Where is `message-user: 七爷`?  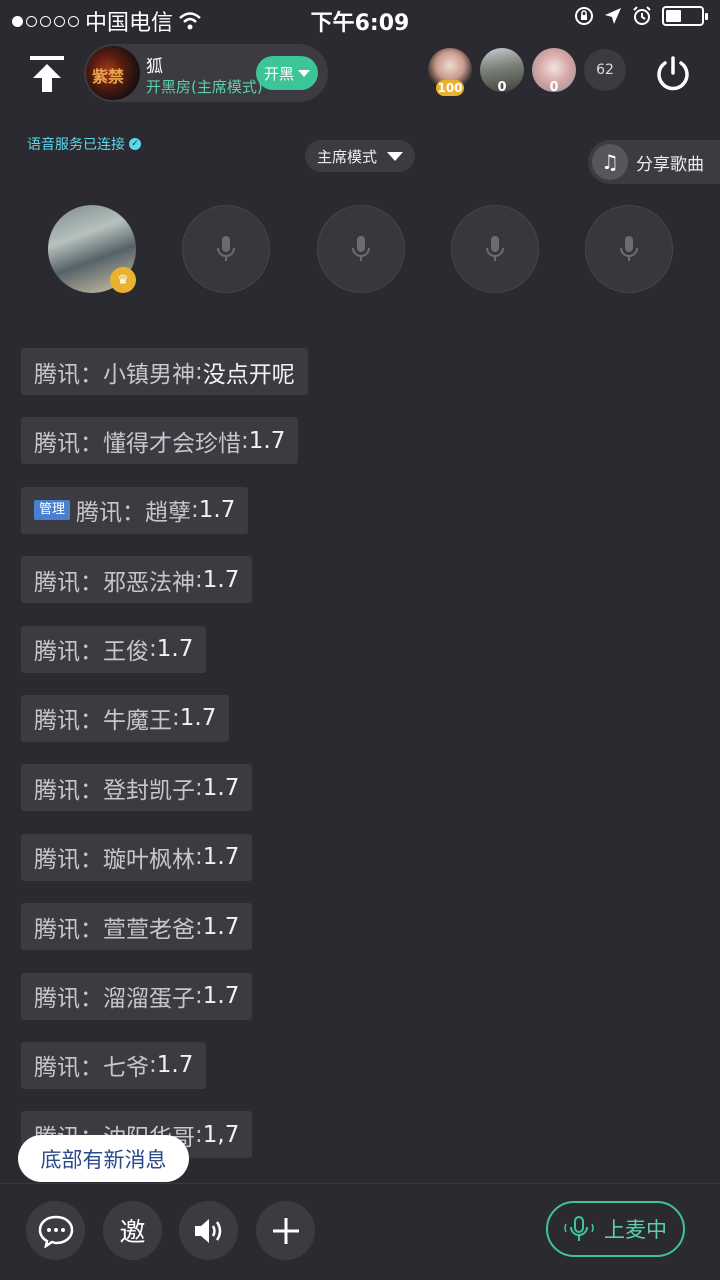 message-user: 七爷 is located at coordinates (126, 1068).